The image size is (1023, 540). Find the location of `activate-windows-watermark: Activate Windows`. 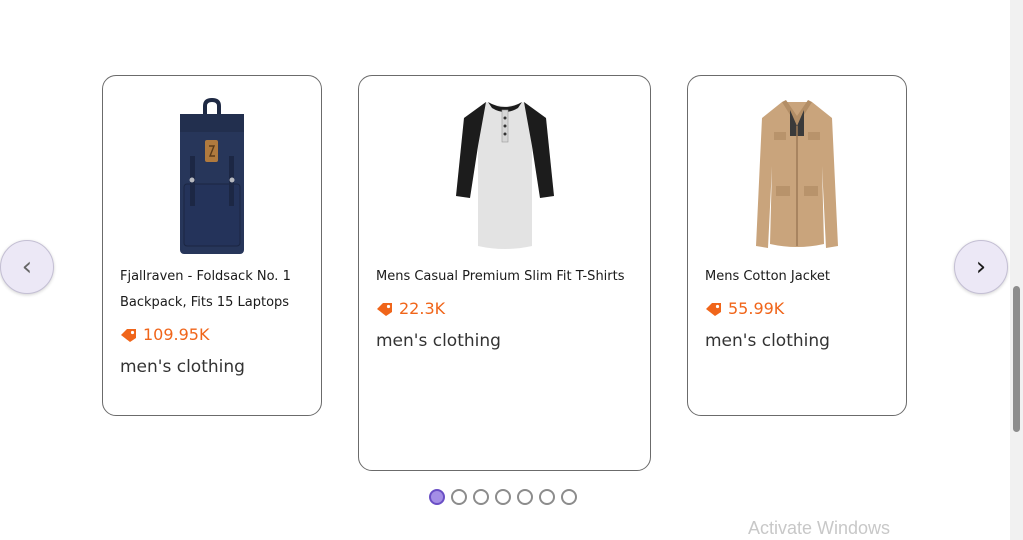

activate-windows-watermark: Activate Windows is located at coordinates (819, 528).